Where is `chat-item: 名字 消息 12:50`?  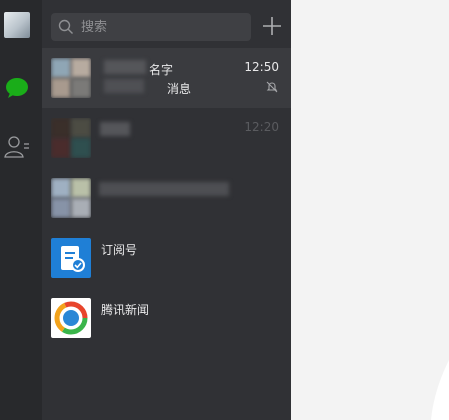 chat-item: 名字 消息 12:50 is located at coordinates (166, 78).